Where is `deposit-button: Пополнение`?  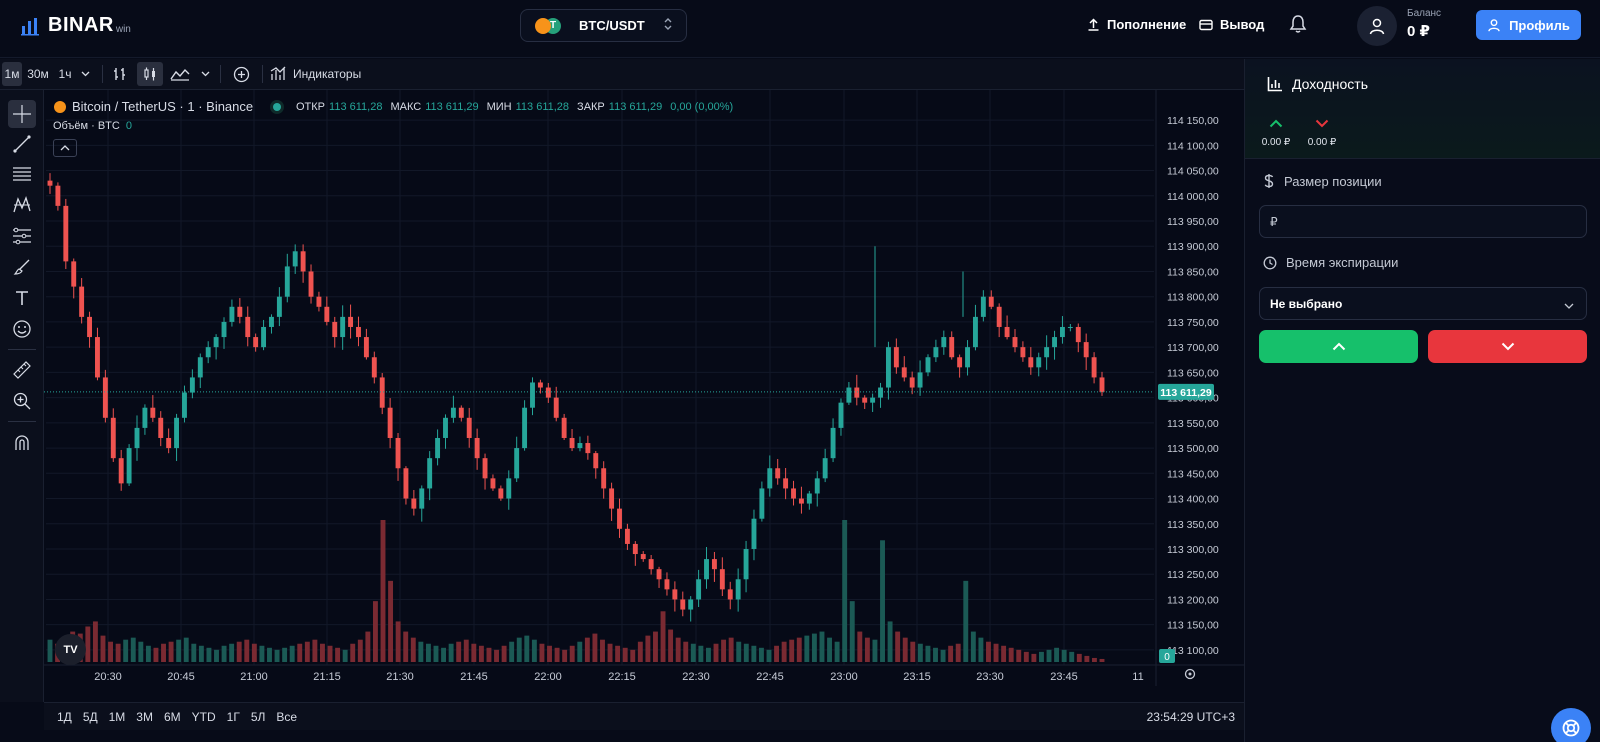
deposit-button: Пополнение is located at coordinates (1136, 24).